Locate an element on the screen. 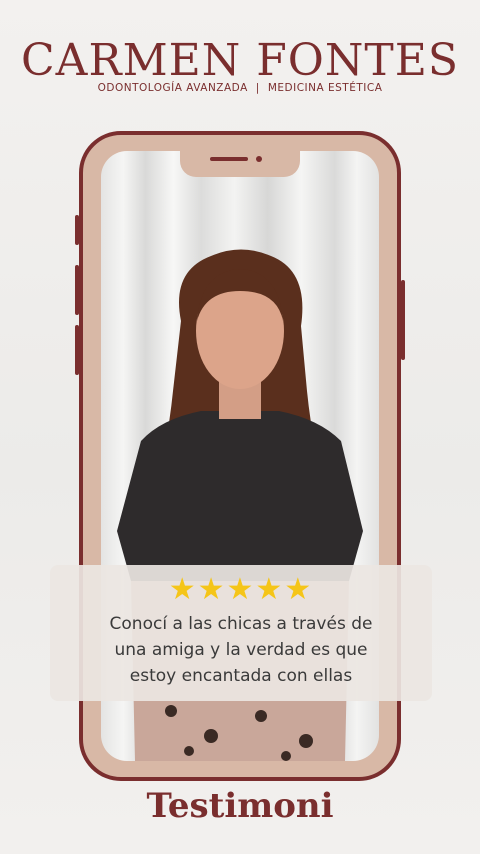 This screenshot has height=854, width=480. camera-icon is located at coordinates (259, 159).